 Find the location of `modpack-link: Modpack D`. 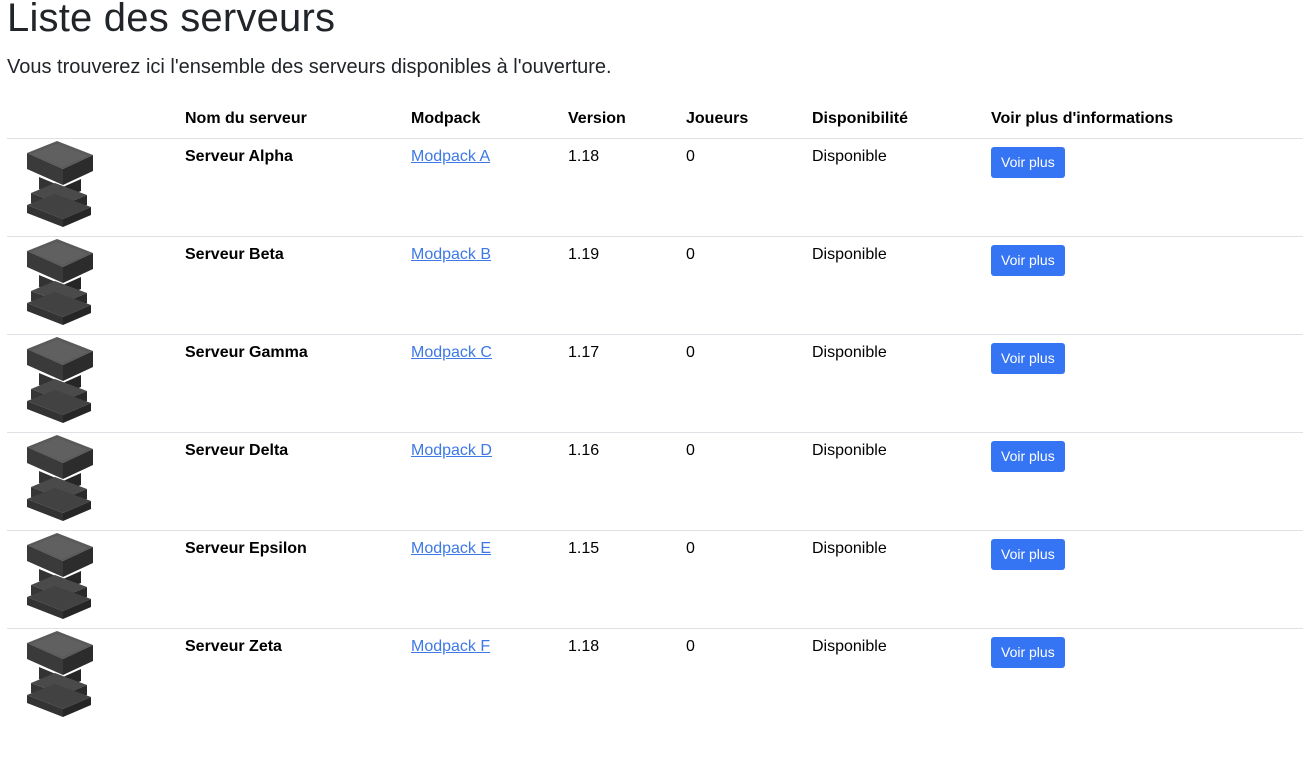

modpack-link: Modpack D is located at coordinates (451, 450).